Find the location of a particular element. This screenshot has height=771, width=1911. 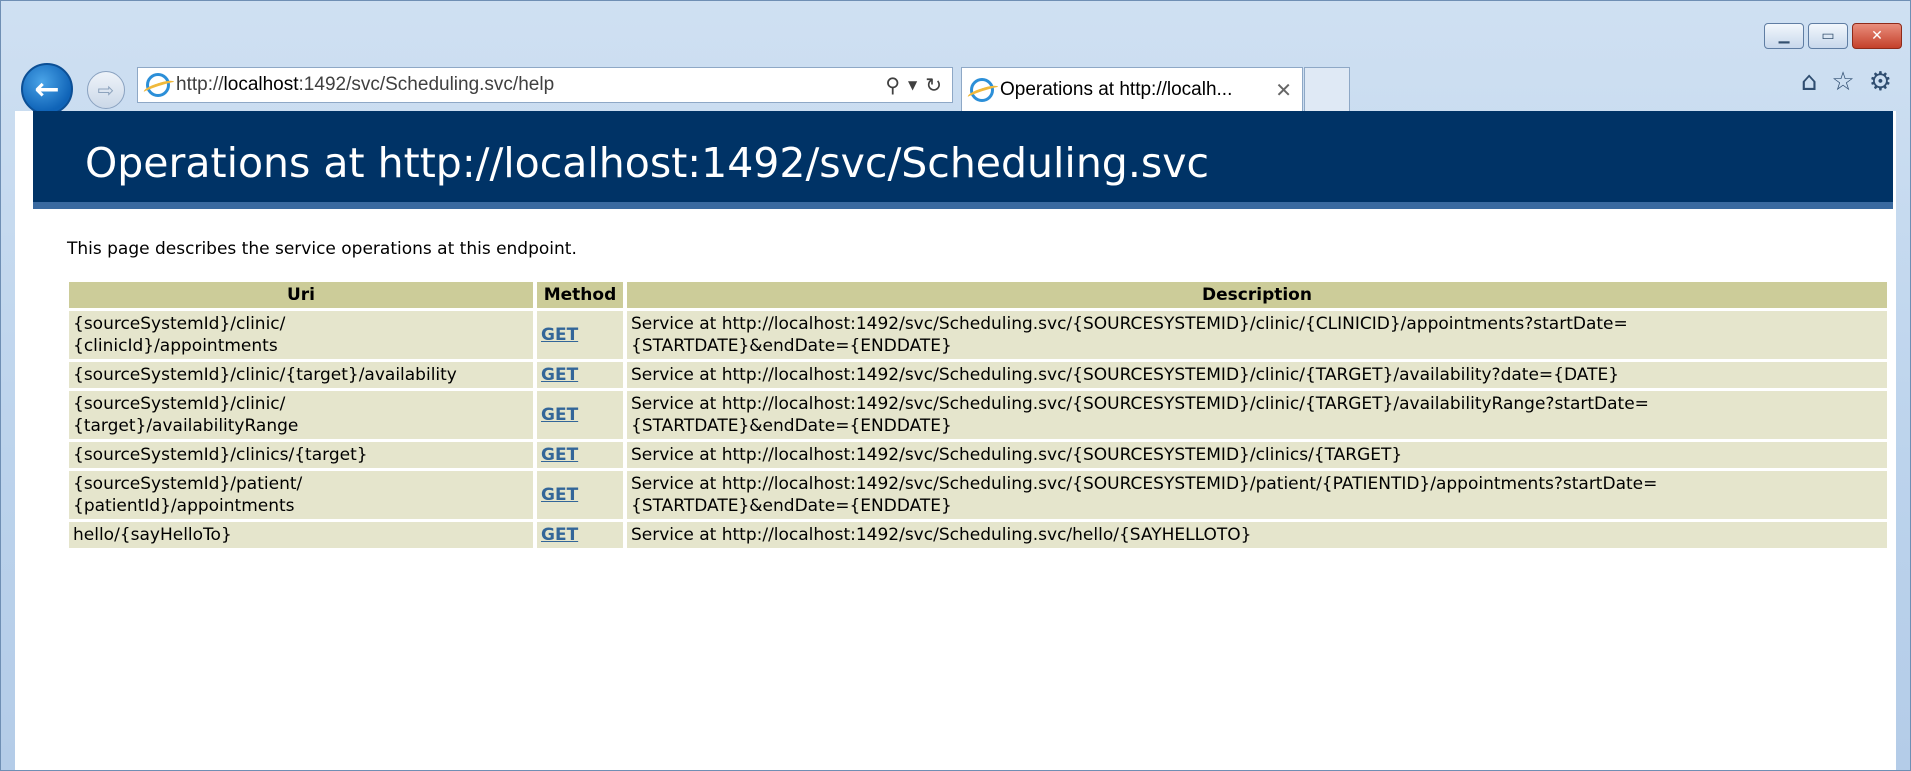

maximize-icon: ▭ is located at coordinates (1828, 36).